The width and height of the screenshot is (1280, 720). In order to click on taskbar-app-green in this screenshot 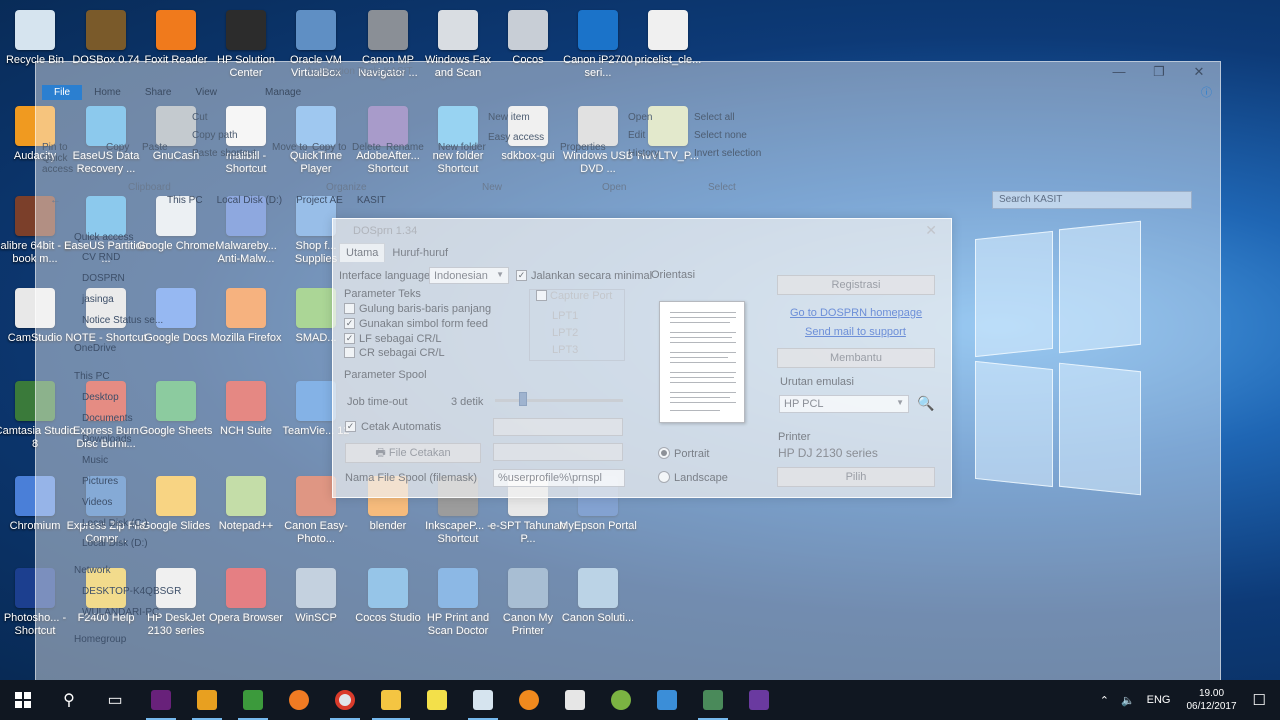, I will do `click(253, 700)`.